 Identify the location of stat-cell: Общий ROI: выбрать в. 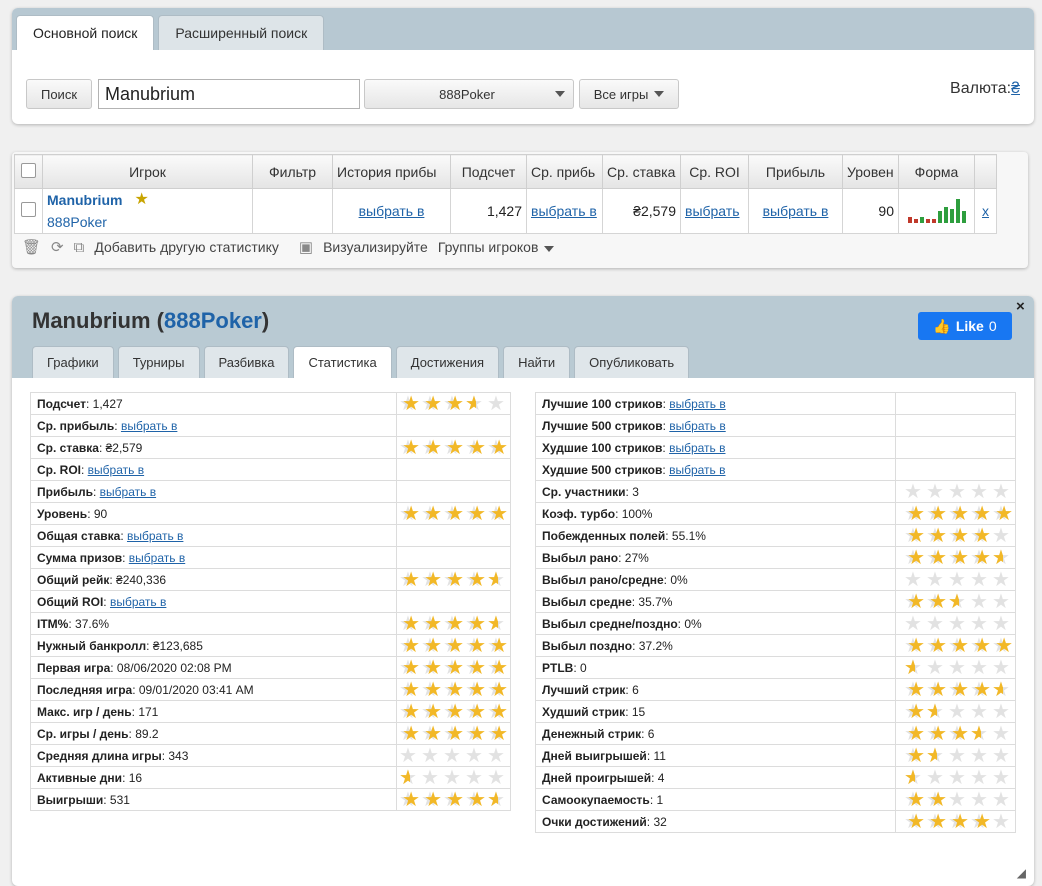
(213, 601).